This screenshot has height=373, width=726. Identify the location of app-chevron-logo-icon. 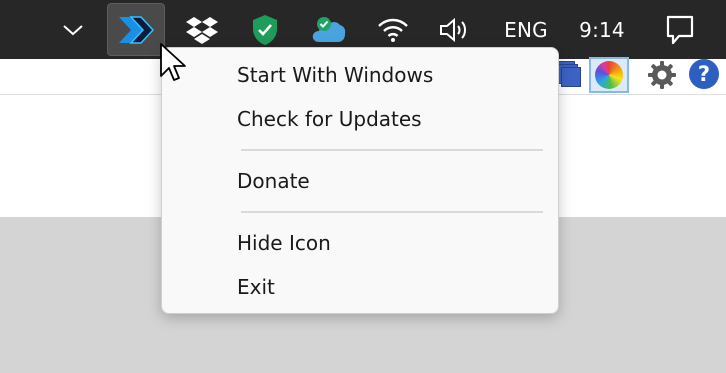
(136, 29).